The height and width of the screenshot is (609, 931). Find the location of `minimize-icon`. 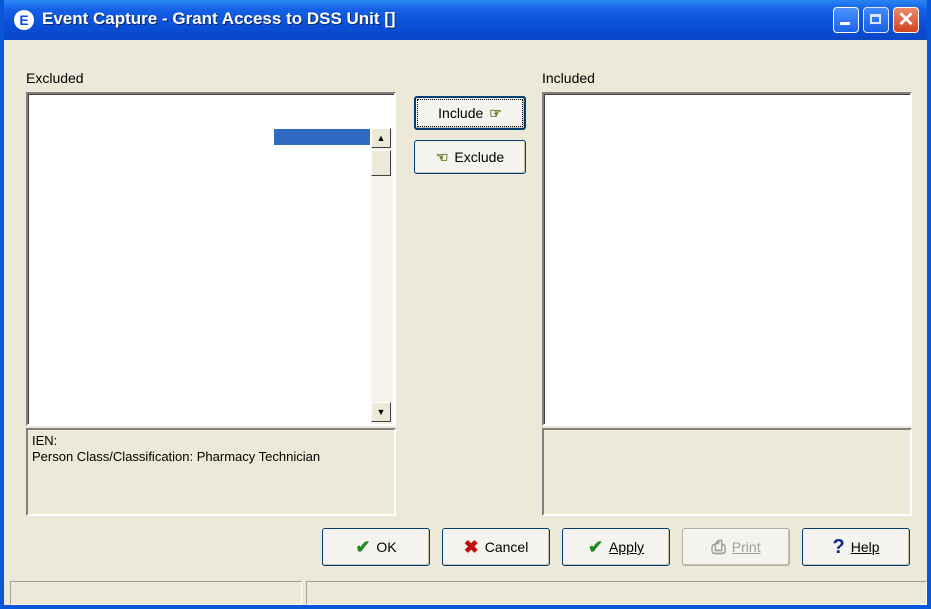

minimize-icon is located at coordinates (845, 23).